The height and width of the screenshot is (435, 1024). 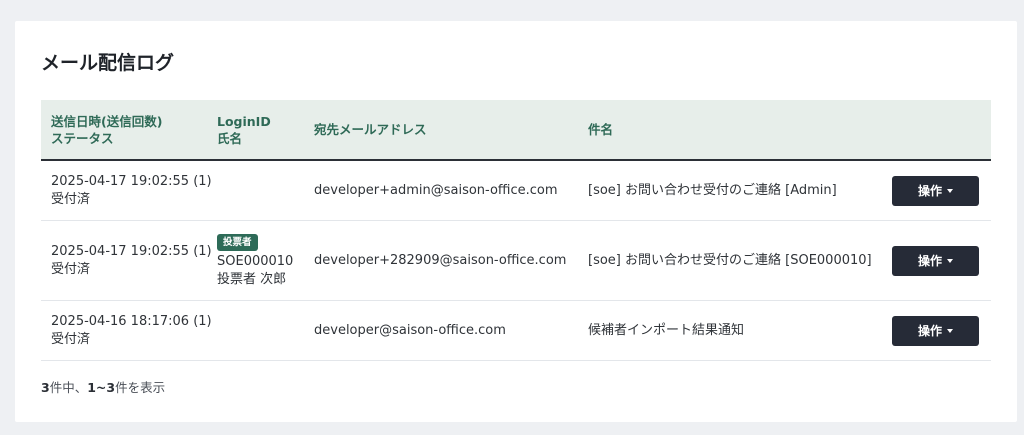 What do you see at coordinates (126, 330) in the screenshot?
I see `sent-cell: 2025-04-16 18:17:06 (1) 受付済` at bounding box center [126, 330].